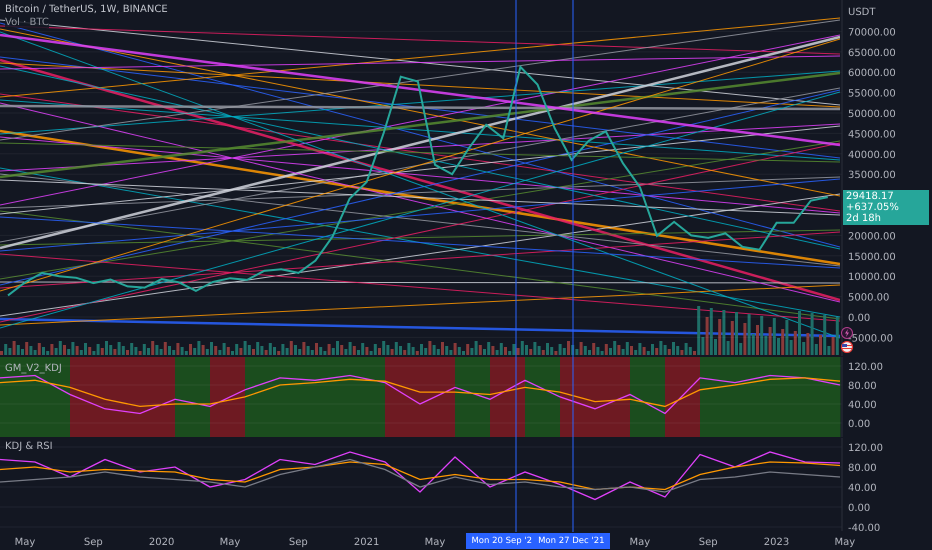 The height and width of the screenshot is (550, 932). I want to click on crosshair-date: Mon 20 Sep '2, so click(501, 541).